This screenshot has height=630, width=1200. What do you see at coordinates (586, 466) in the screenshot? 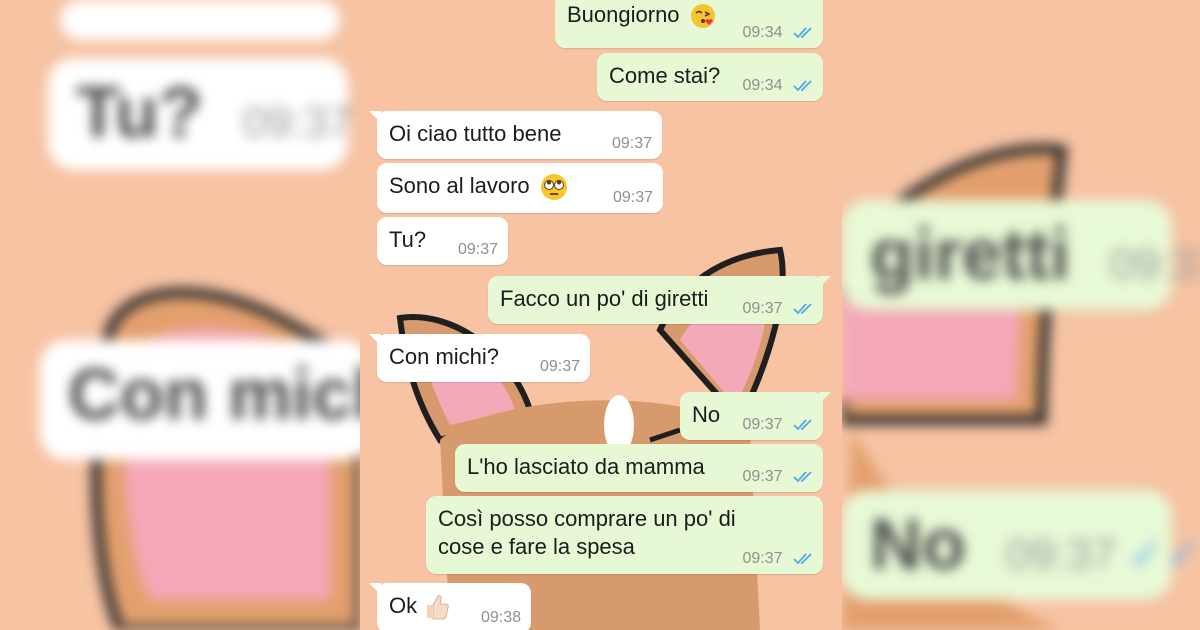
I see `message-text: L'ho lasciato da mamma` at bounding box center [586, 466].